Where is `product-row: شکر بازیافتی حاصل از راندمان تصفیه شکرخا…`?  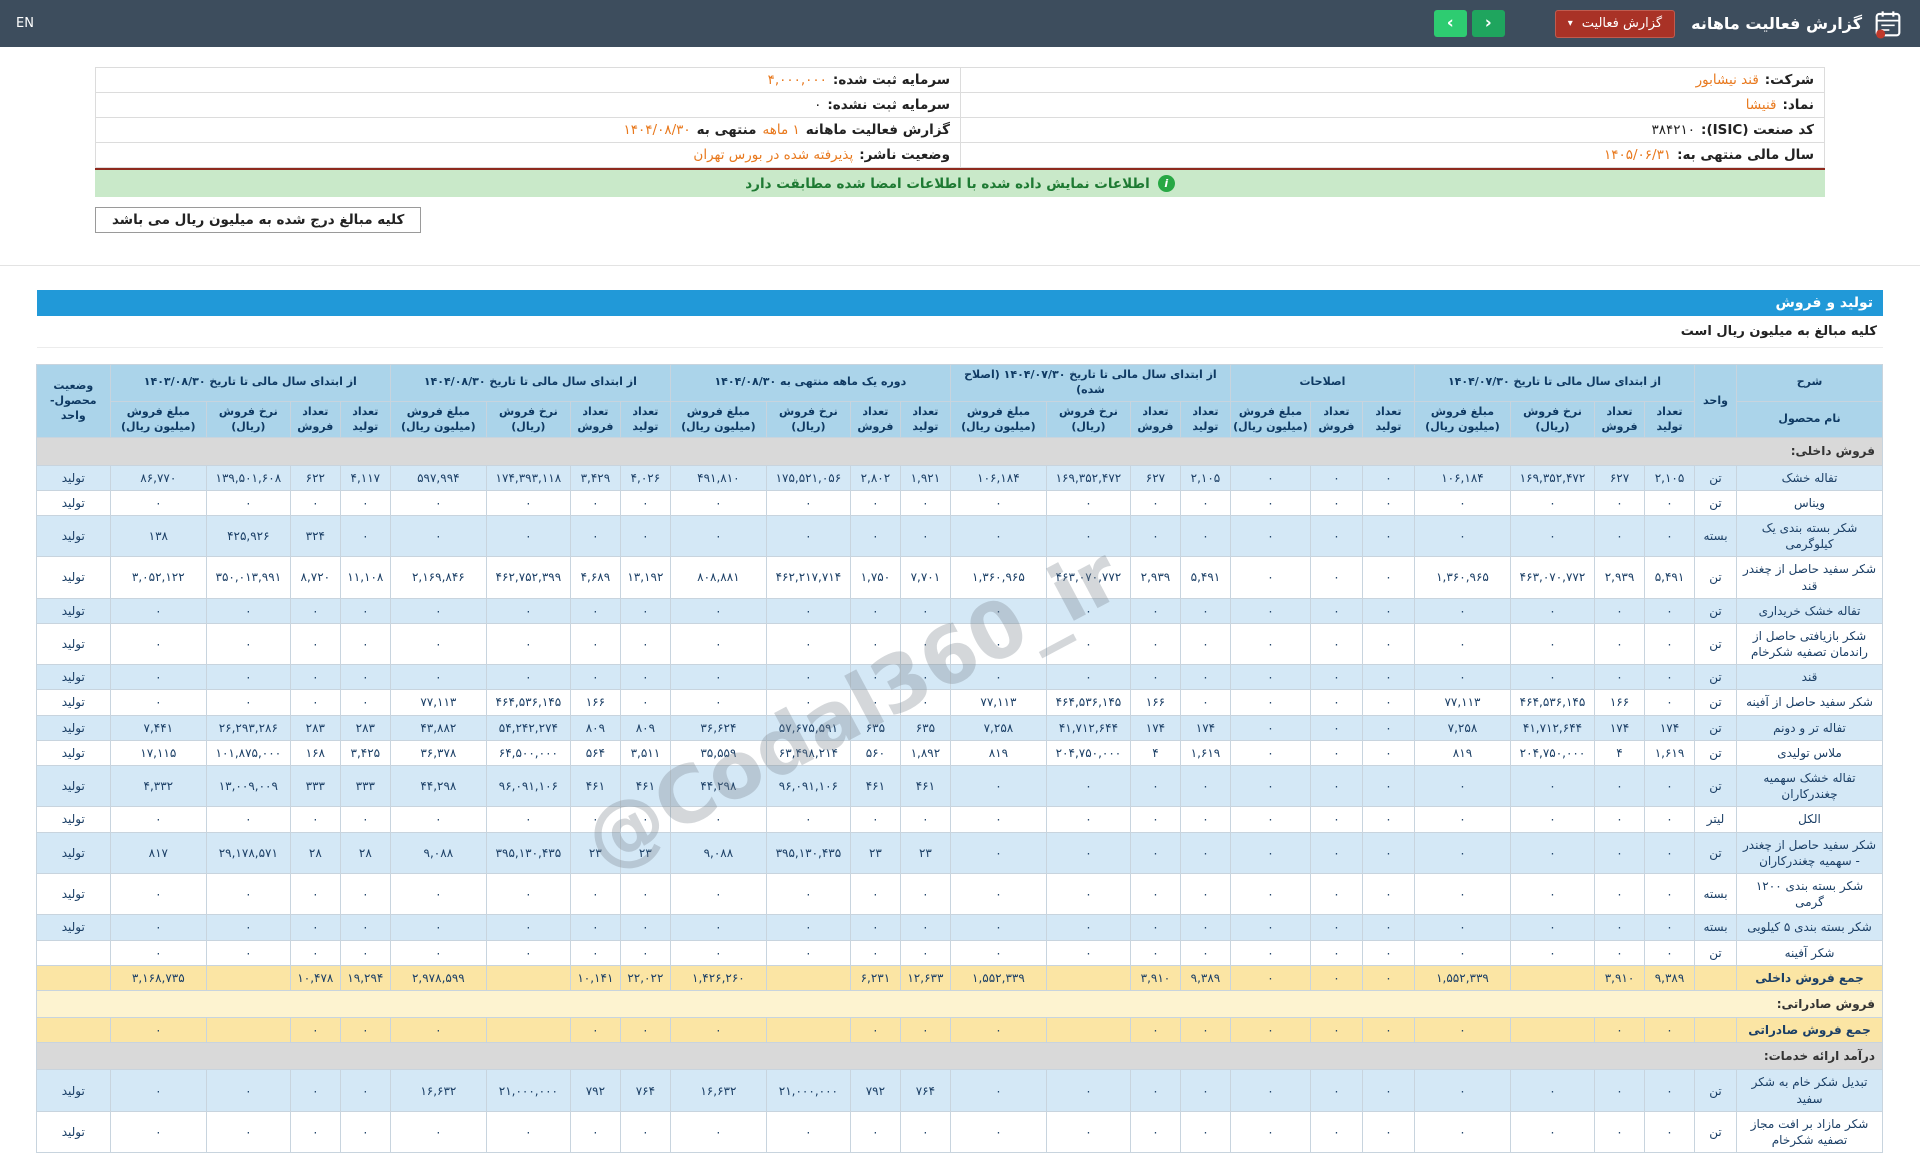
product-row: شکر بازیافتی حاصل از راندمان تصفیه شکرخا… is located at coordinates (959, 644).